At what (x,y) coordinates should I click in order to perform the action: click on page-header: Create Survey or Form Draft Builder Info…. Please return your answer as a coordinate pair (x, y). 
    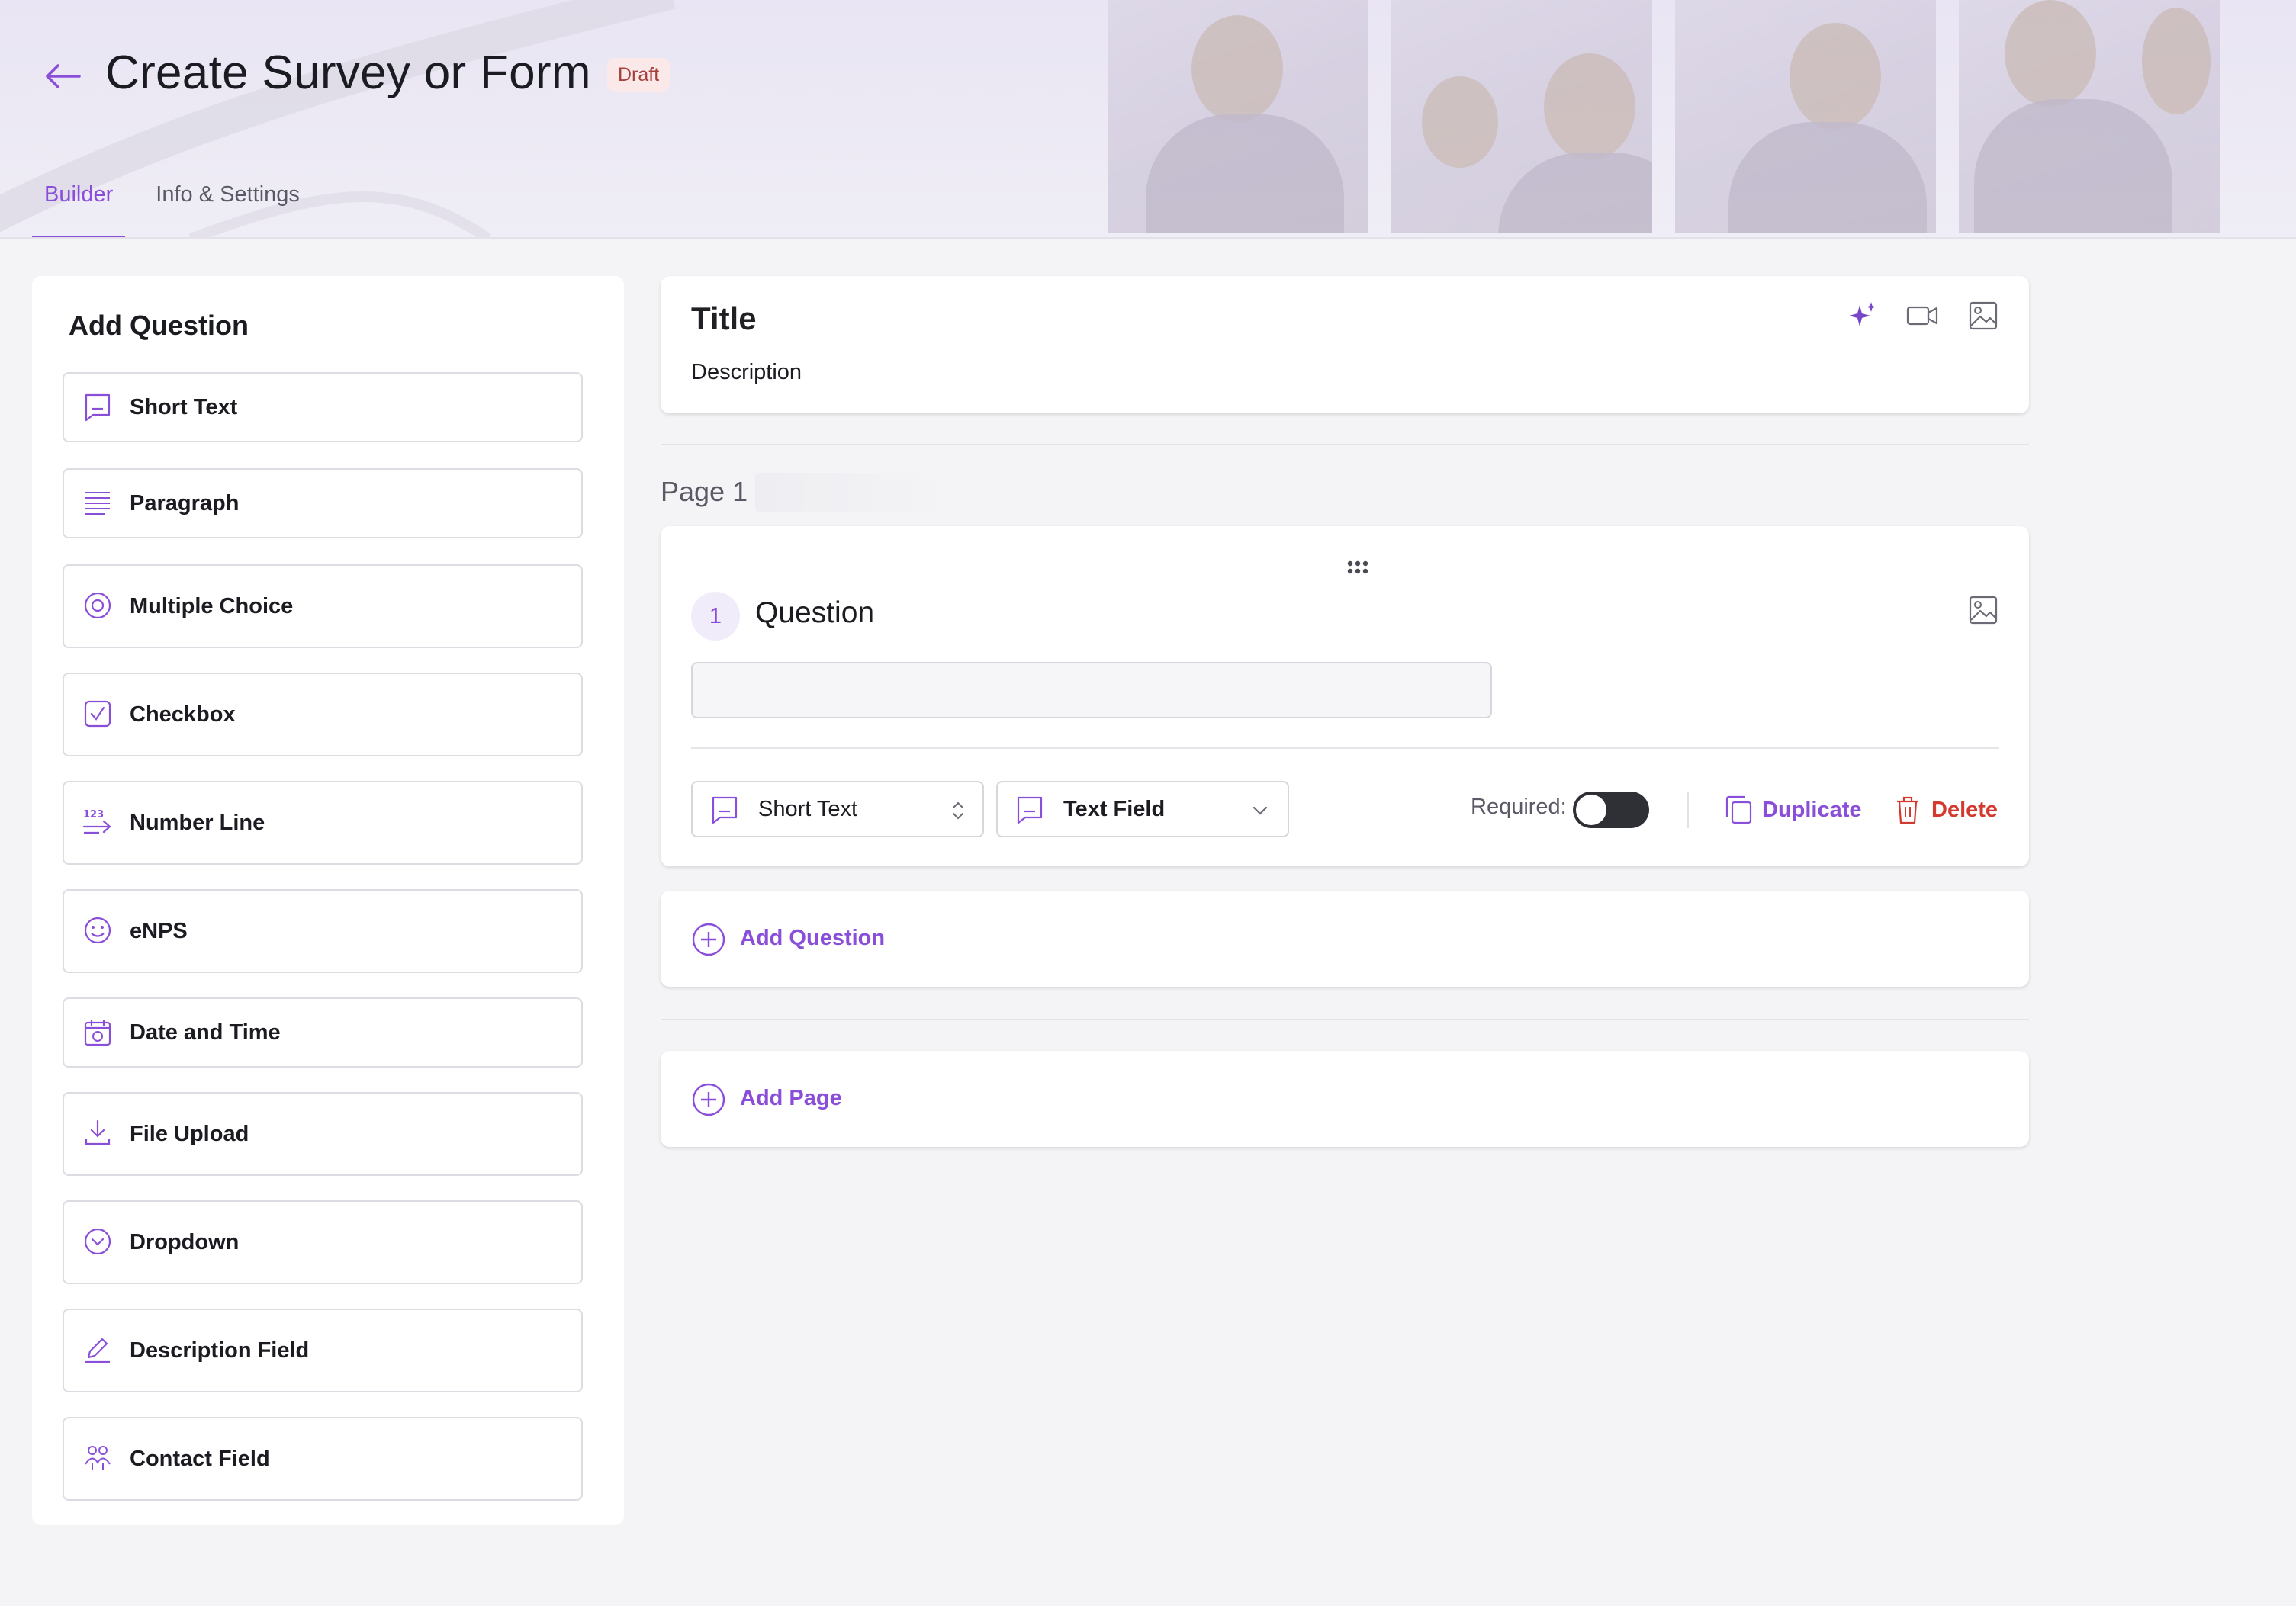
    Looking at the image, I should click on (1148, 119).